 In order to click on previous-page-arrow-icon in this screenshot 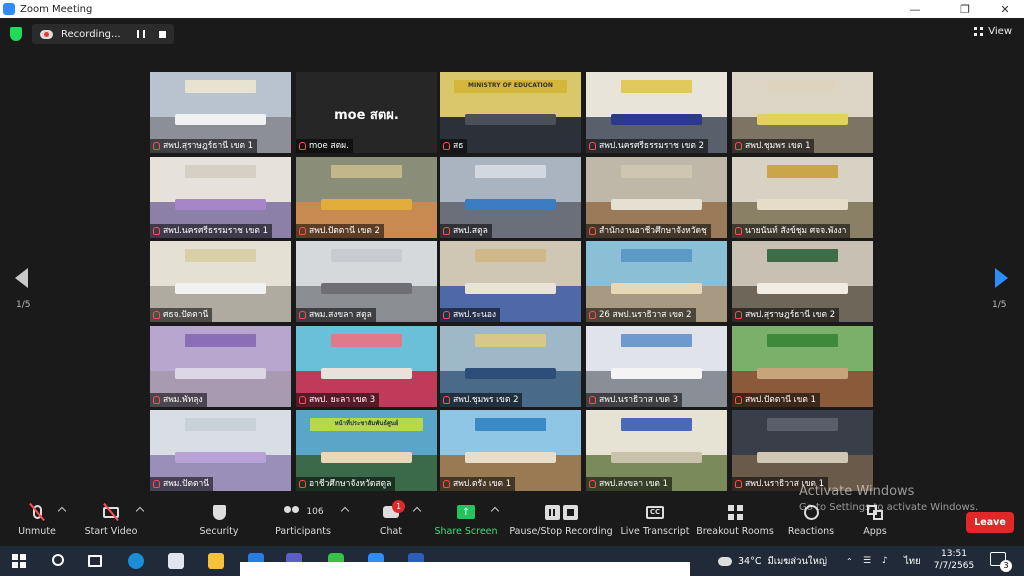, I will do `click(21, 278)`.